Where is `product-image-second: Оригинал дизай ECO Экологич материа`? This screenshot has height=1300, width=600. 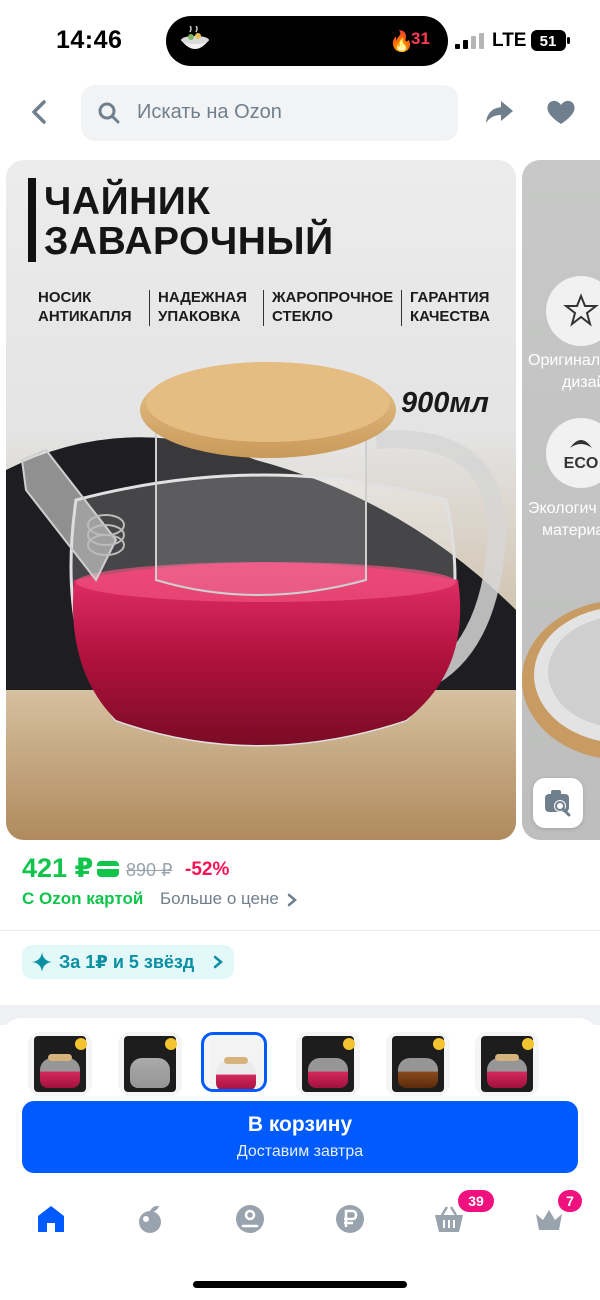
product-image-second: Оригинал дизай ECO Экологич материа is located at coordinates (561, 500).